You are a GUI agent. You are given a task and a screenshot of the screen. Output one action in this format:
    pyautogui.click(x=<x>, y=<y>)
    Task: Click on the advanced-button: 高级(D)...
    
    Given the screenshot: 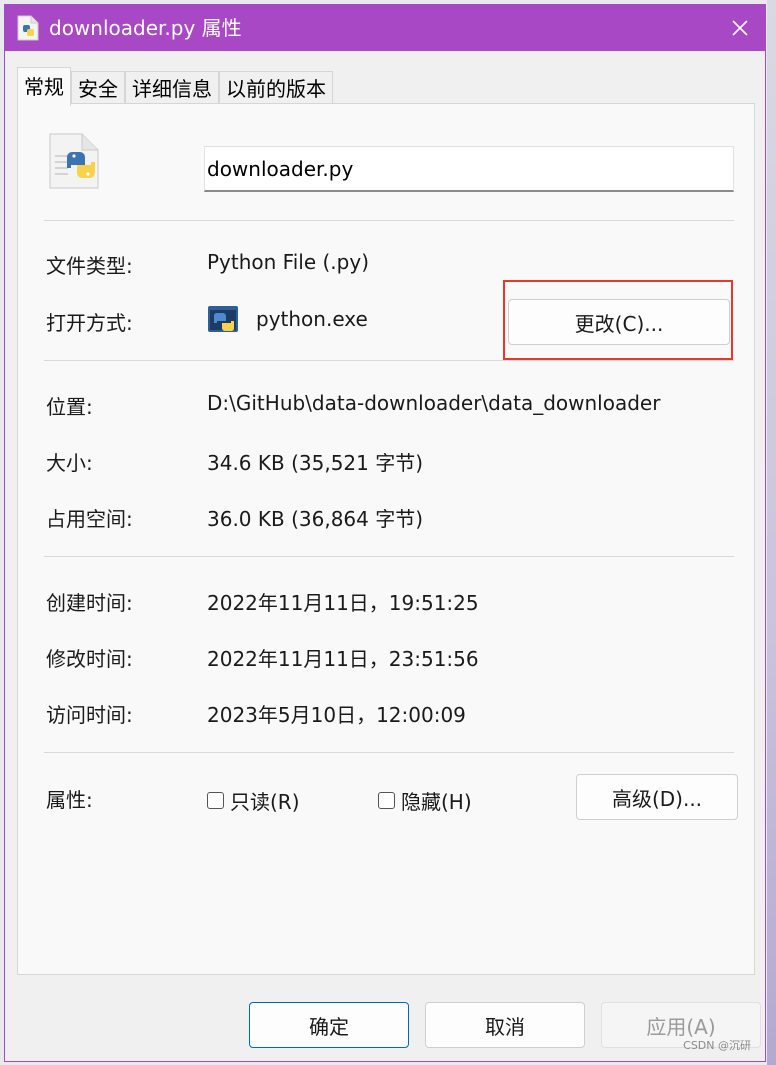 What is the action you would take?
    pyautogui.click(x=657, y=797)
    